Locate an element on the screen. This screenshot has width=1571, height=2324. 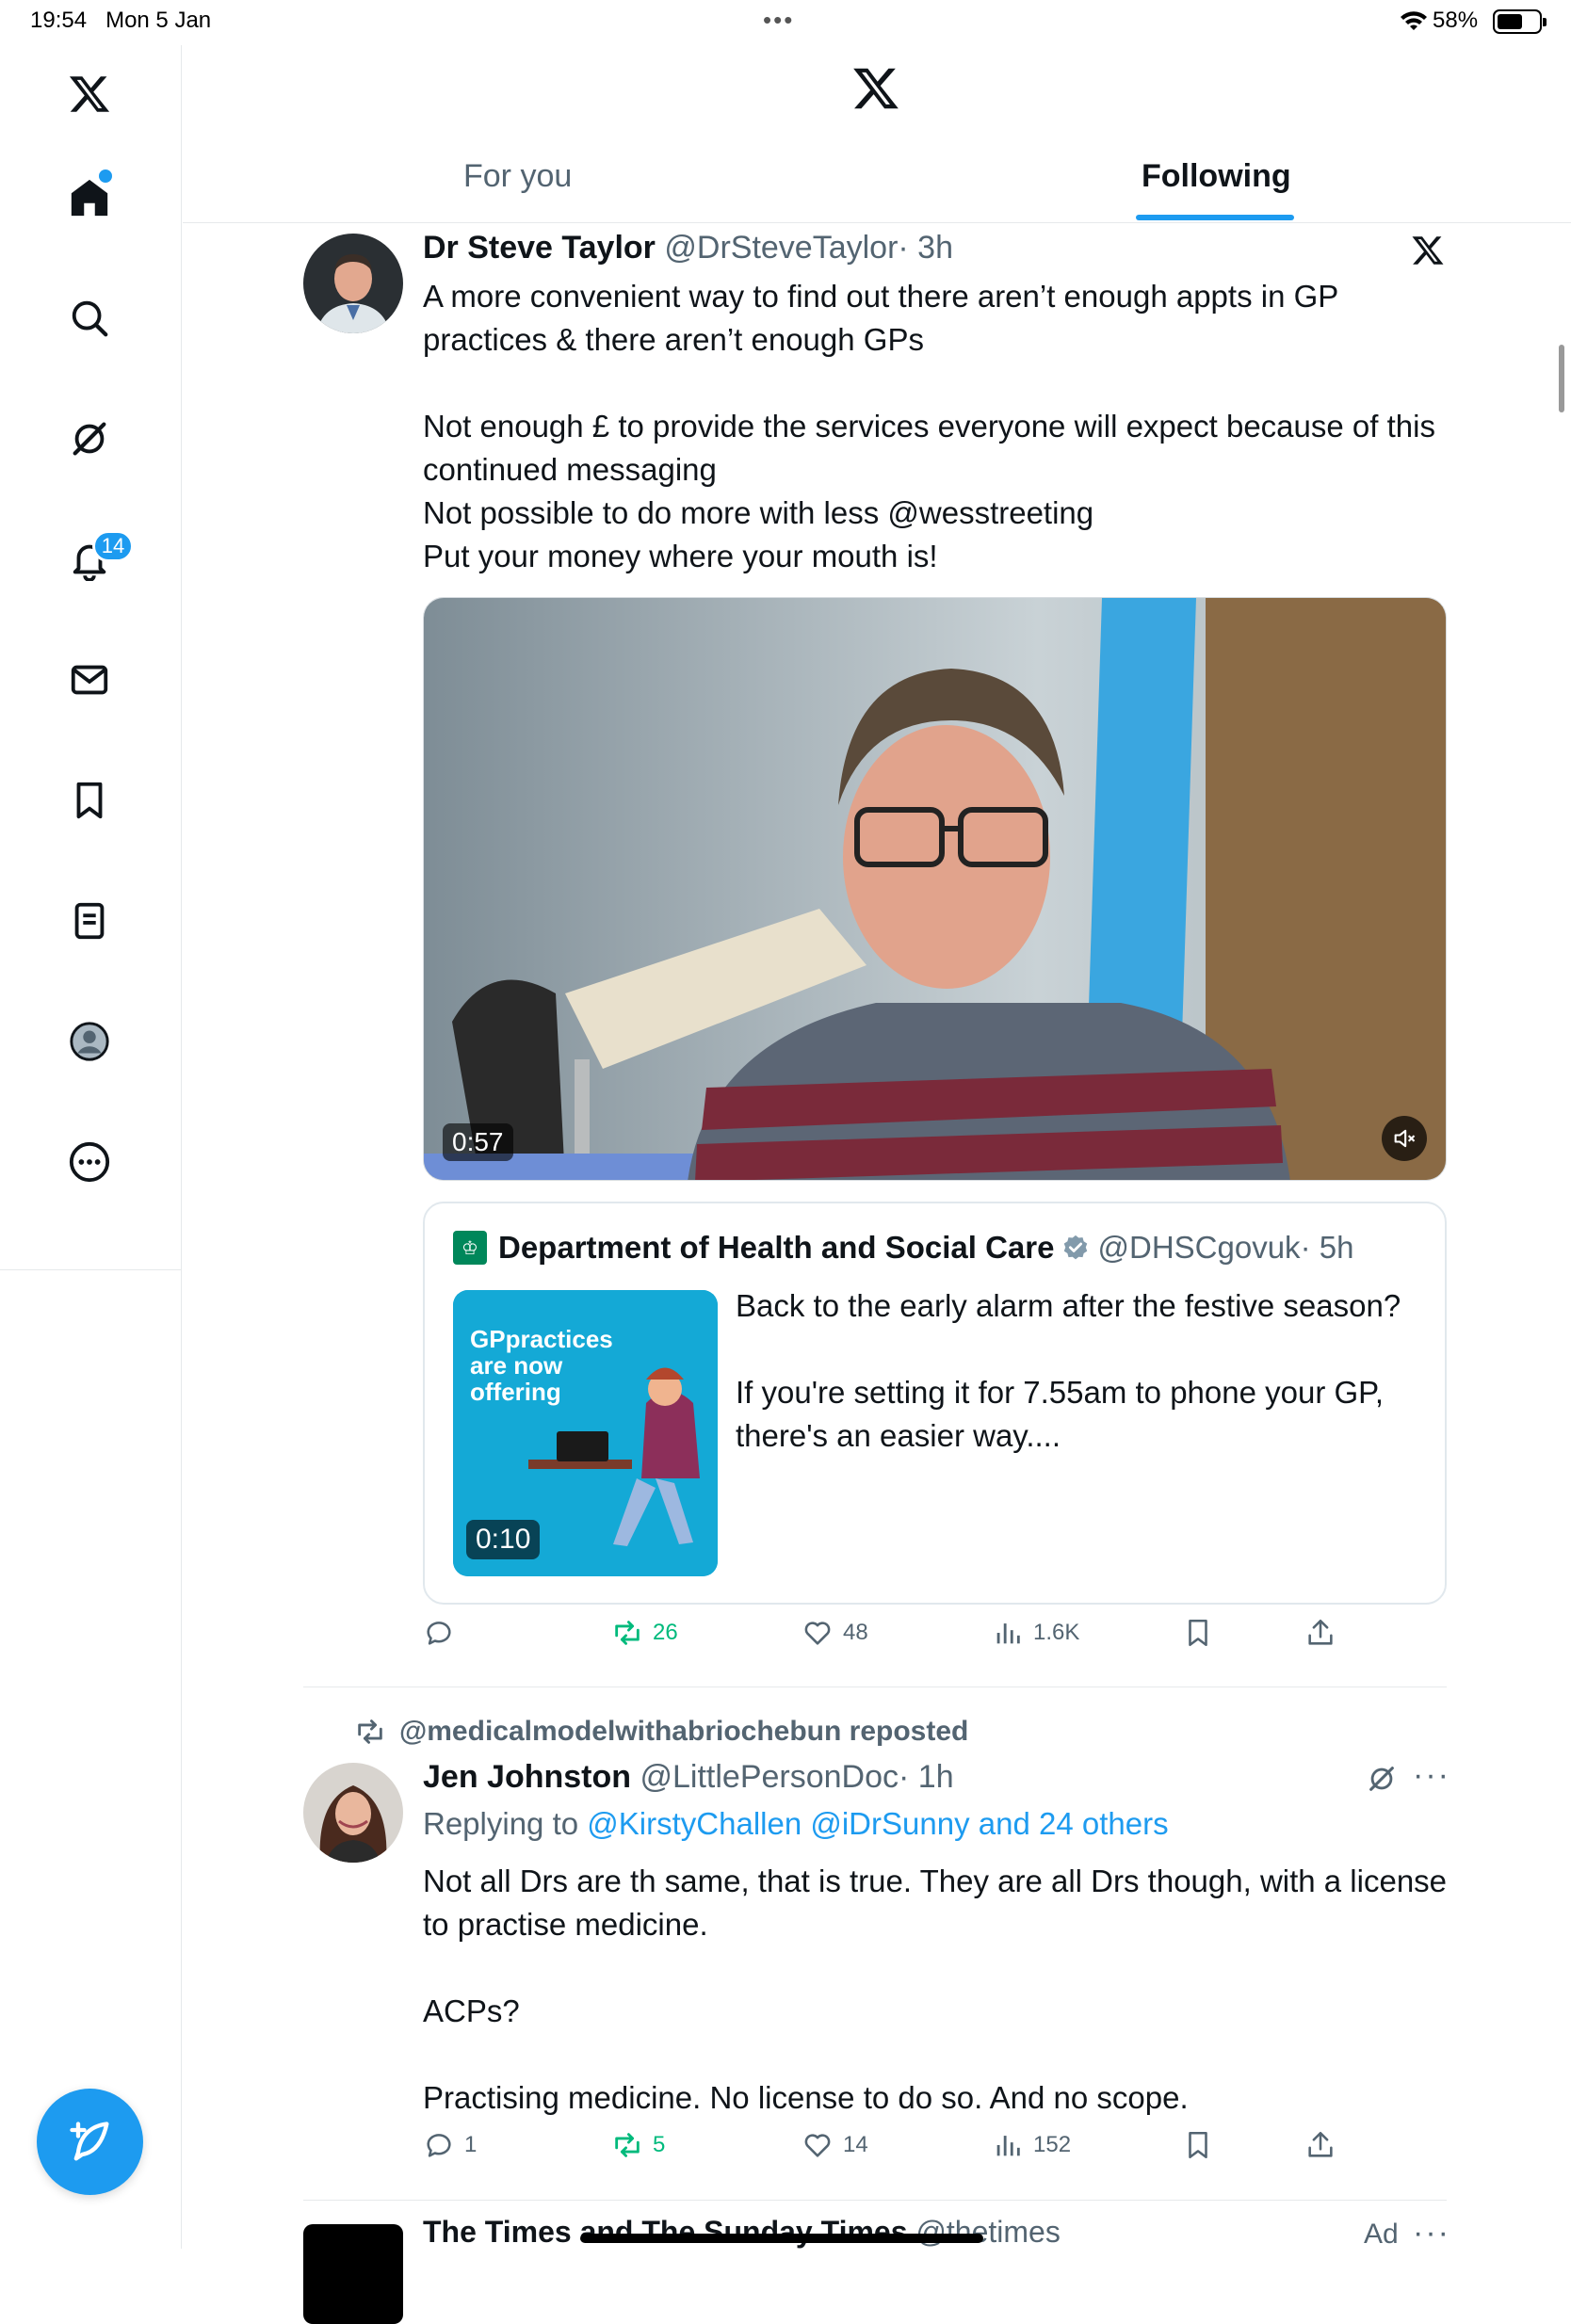
views-icon is located at coordinates (1008, 2146).